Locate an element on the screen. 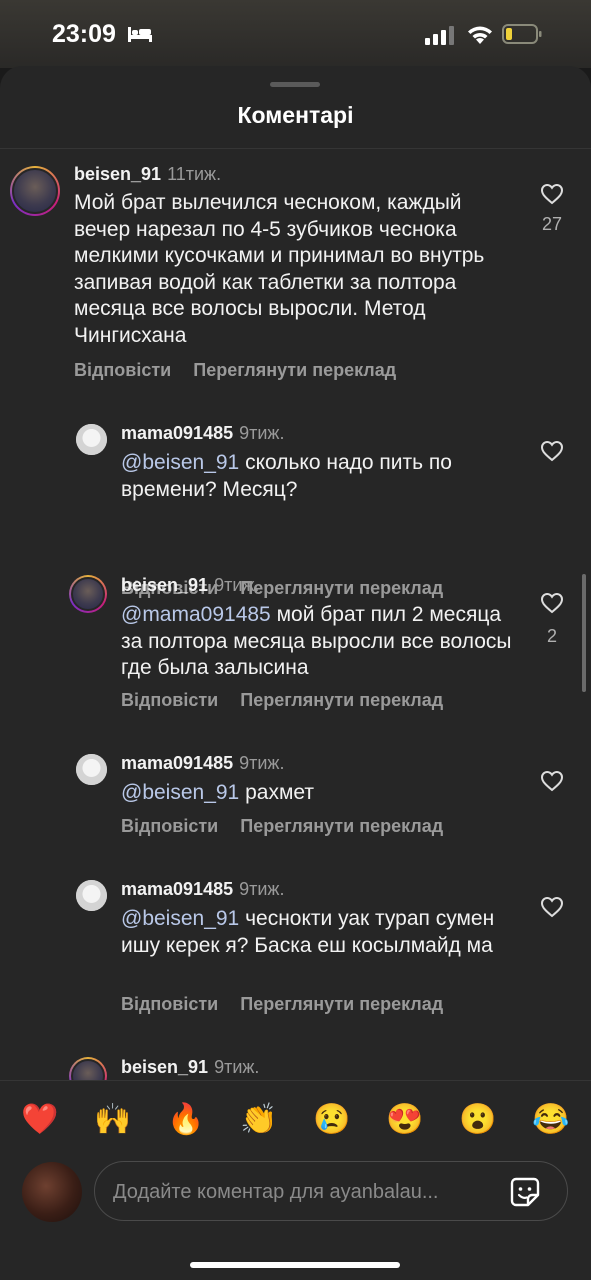 The width and height of the screenshot is (591, 1280). emoji-heart-eyes: 😍 is located at coordinates (405, 1119).